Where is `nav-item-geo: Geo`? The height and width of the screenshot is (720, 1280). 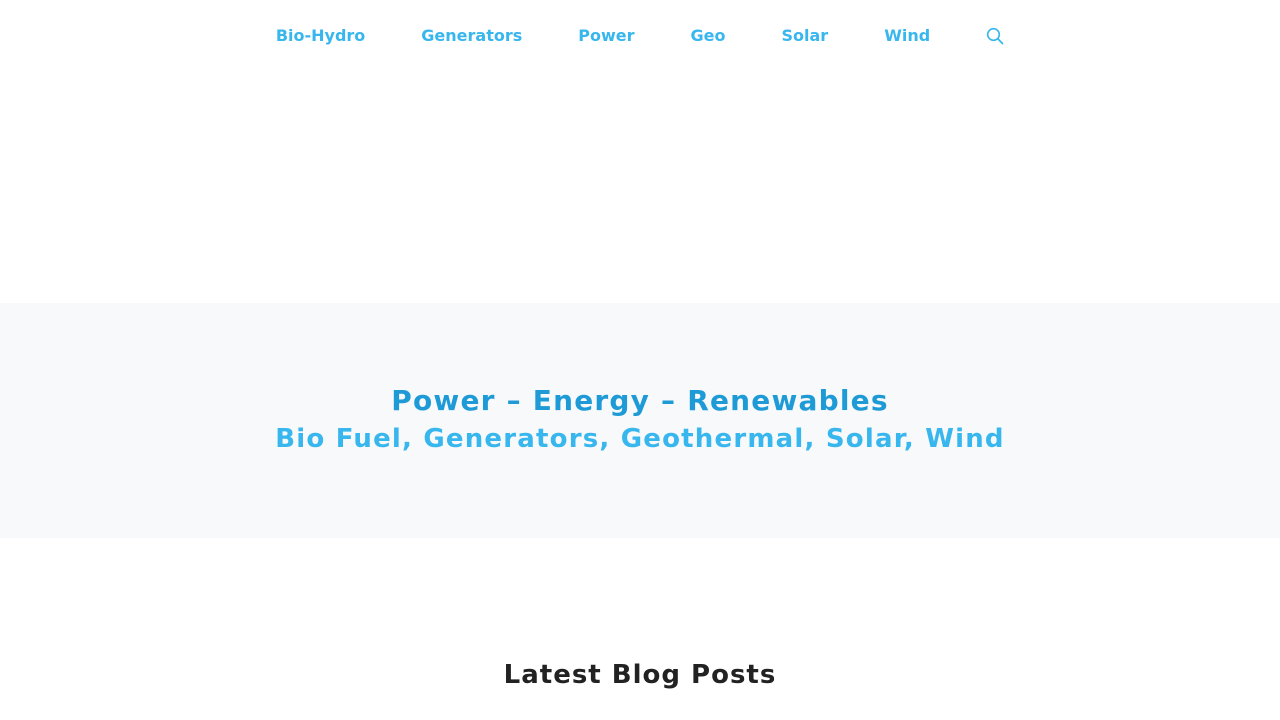 nav-item-geo: Geo is located at coordinates (708, 36).